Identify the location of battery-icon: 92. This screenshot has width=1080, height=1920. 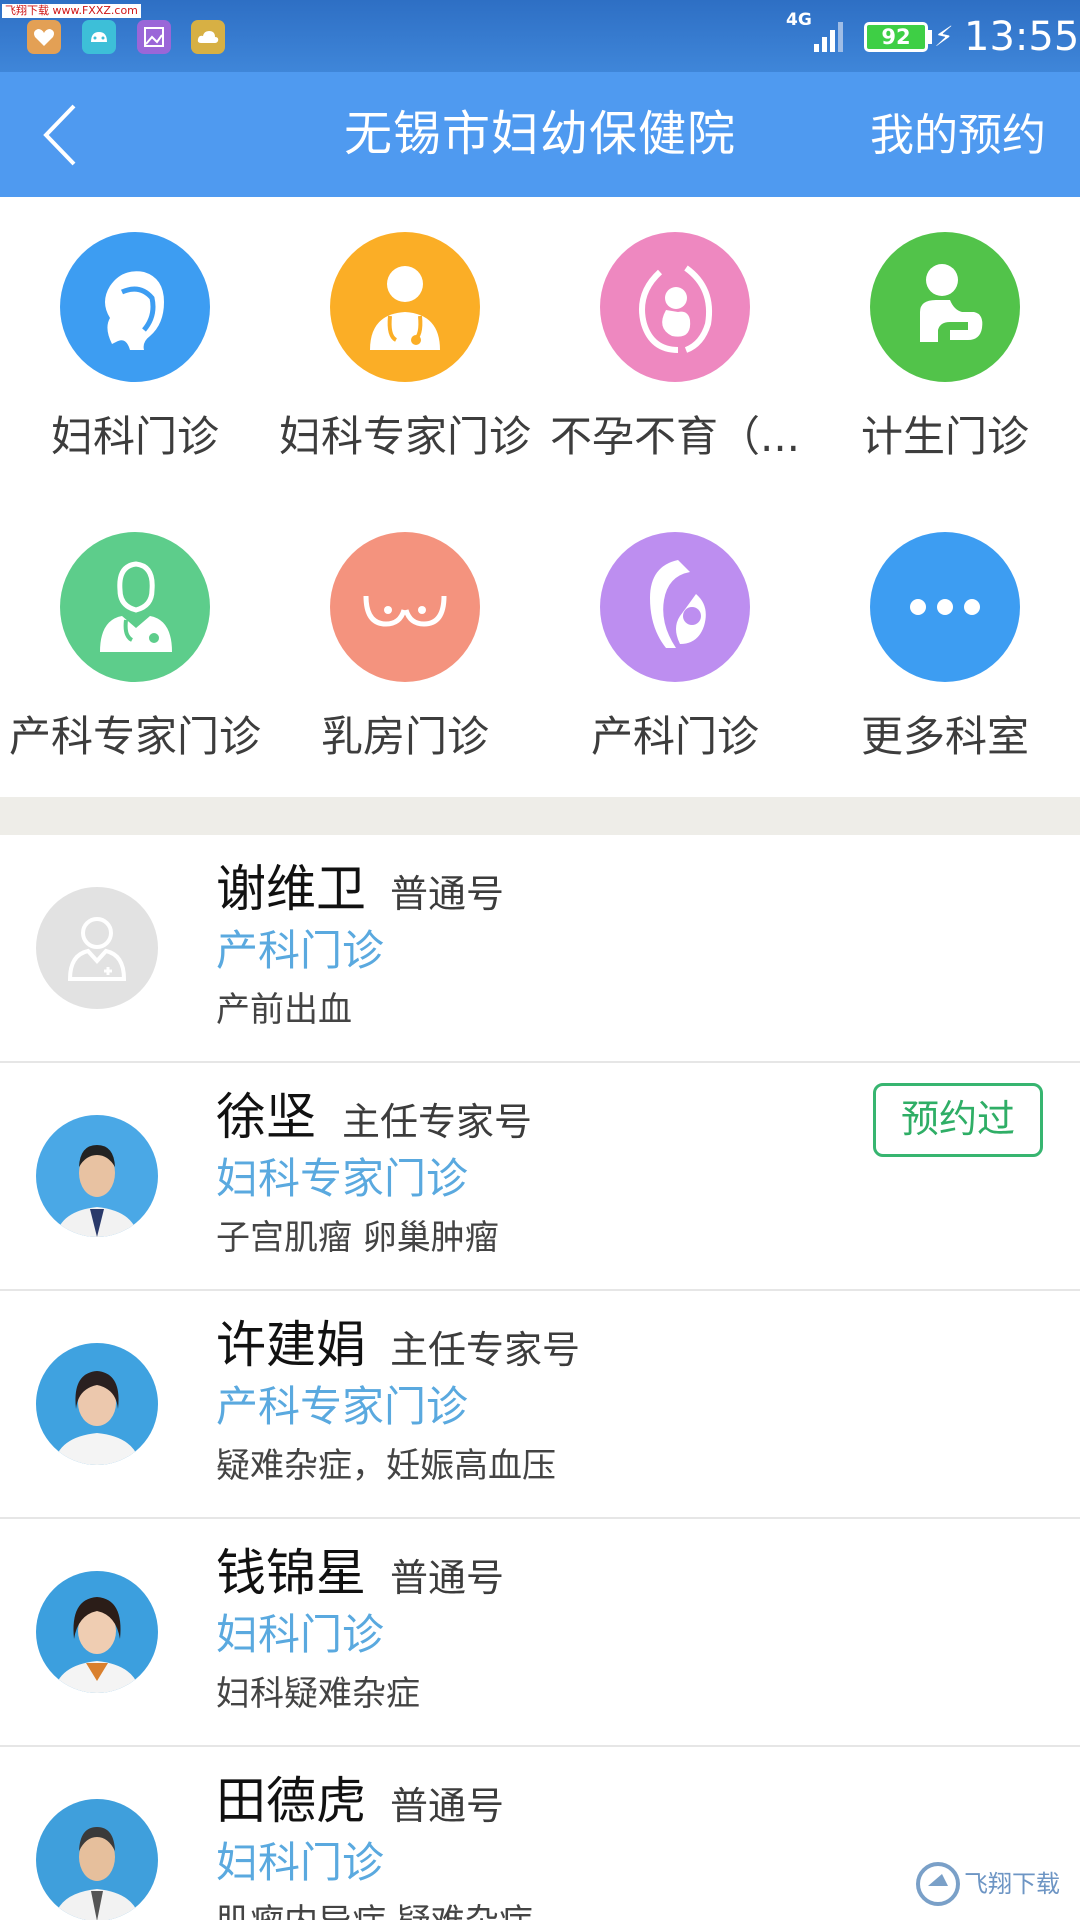
(896, 37).